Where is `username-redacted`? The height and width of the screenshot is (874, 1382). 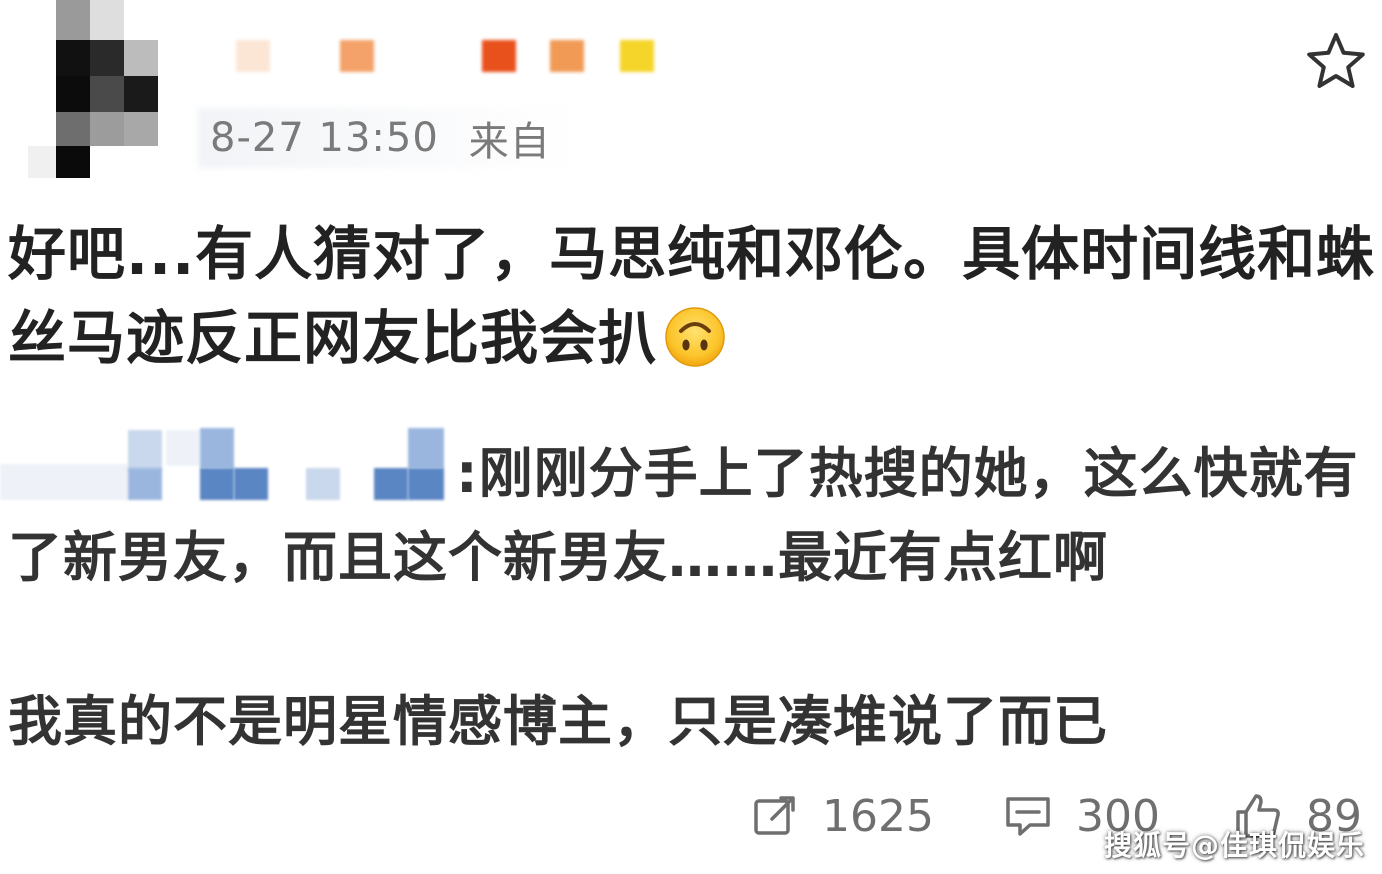
username-redacted is located at coordinates (447, 56).